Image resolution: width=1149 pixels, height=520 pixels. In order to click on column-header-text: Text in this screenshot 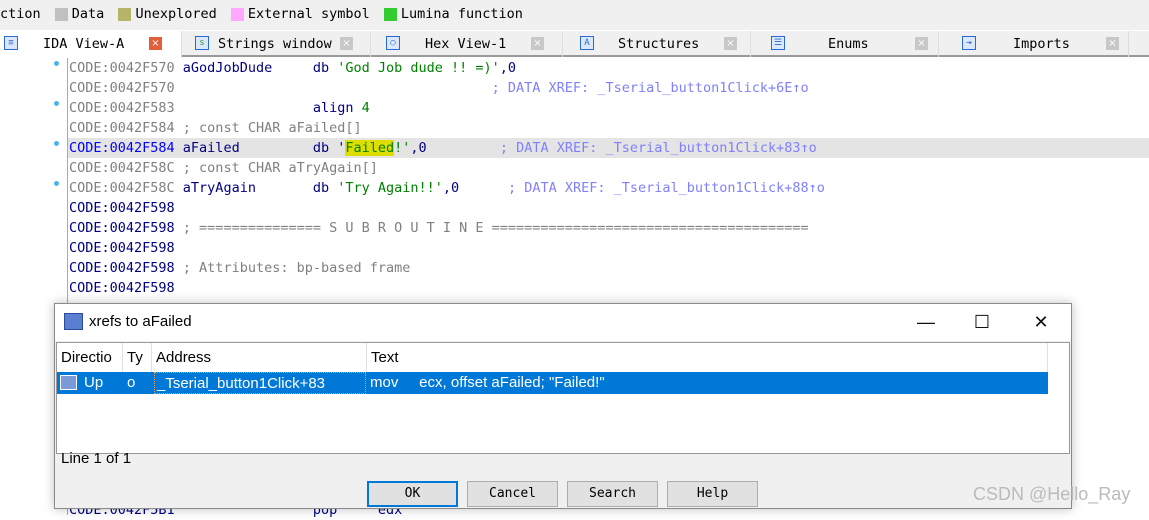, I will do `click(707, 357)`.